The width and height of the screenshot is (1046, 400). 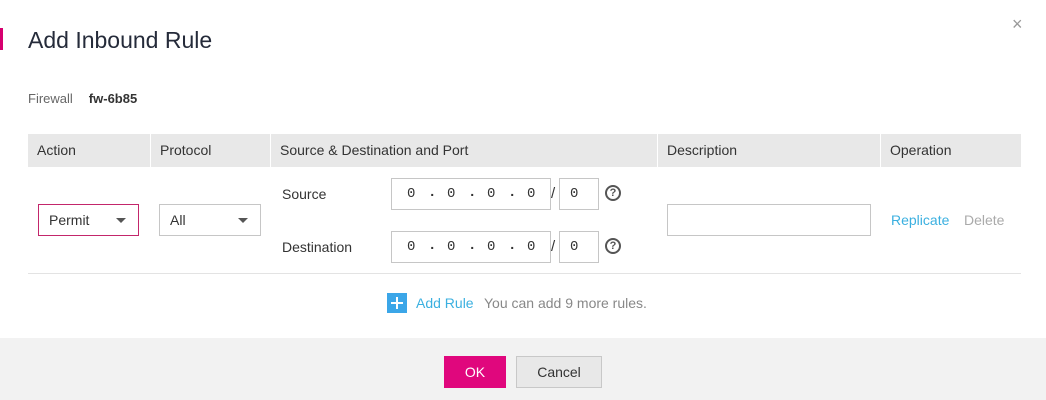 What do you see at coordinates (491, 247) in the screenshot?
I see `destination-octet-3: 0` at bounding box center [491, 247].